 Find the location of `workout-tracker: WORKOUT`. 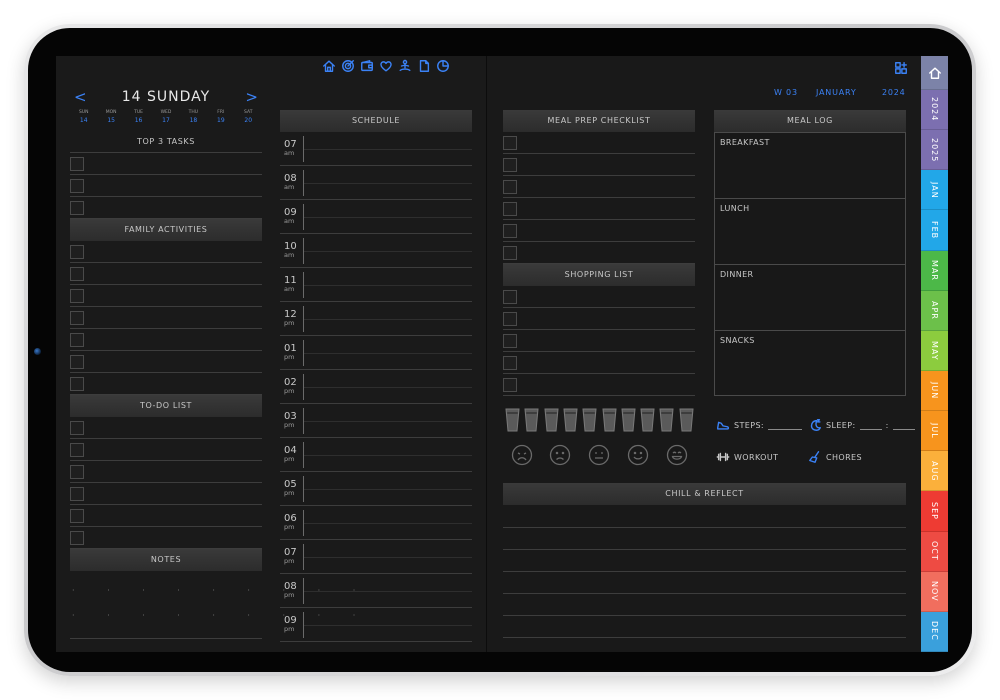

workout-tracker: WORKOUT is located at coordinates (747, 457).